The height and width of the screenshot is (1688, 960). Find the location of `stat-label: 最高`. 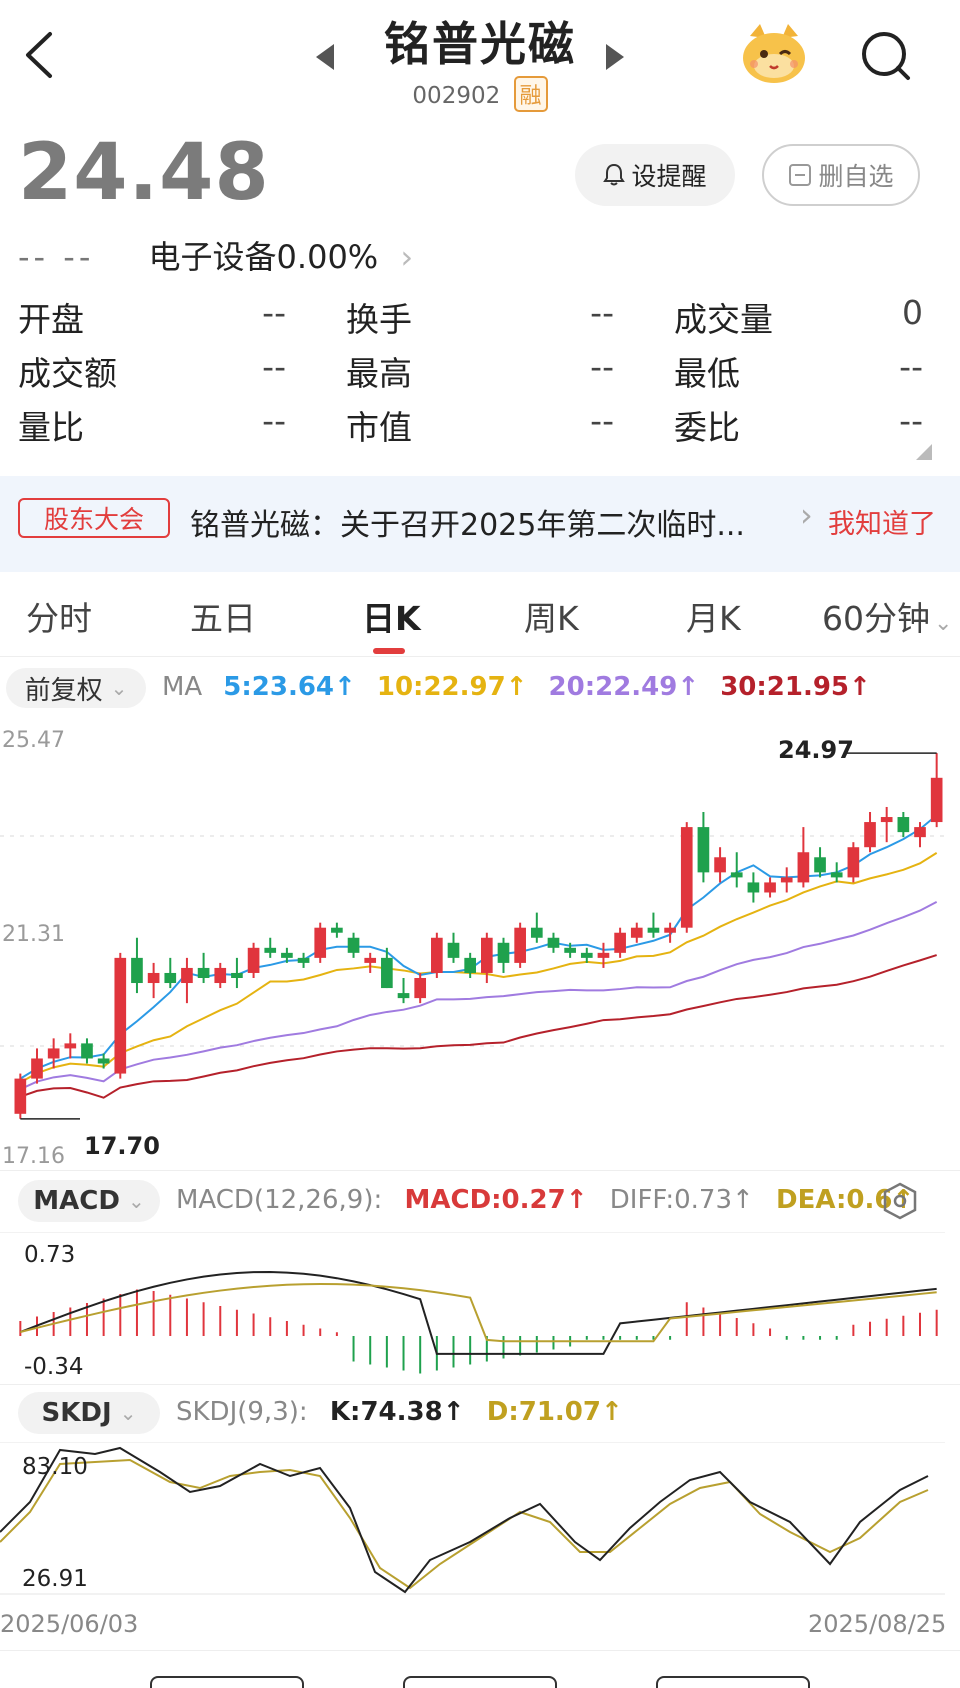

stat-label: 最高 is located at coordinates (379, 373).